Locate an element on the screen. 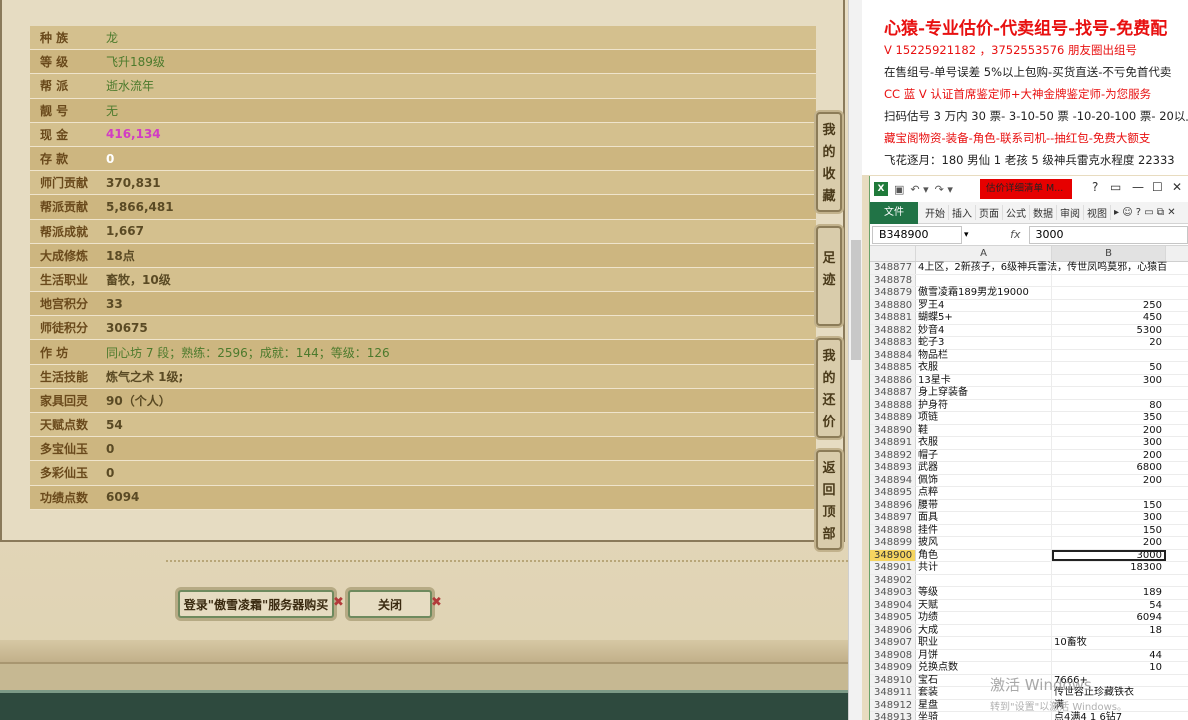  ribbon-tab: 公式 is located at coordinates (1016, 212).